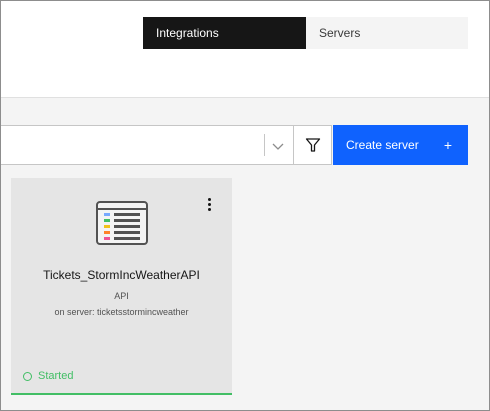 This screenshot has height=411, width=490. I want to click on chevron-down-icon, so click(278, 146).